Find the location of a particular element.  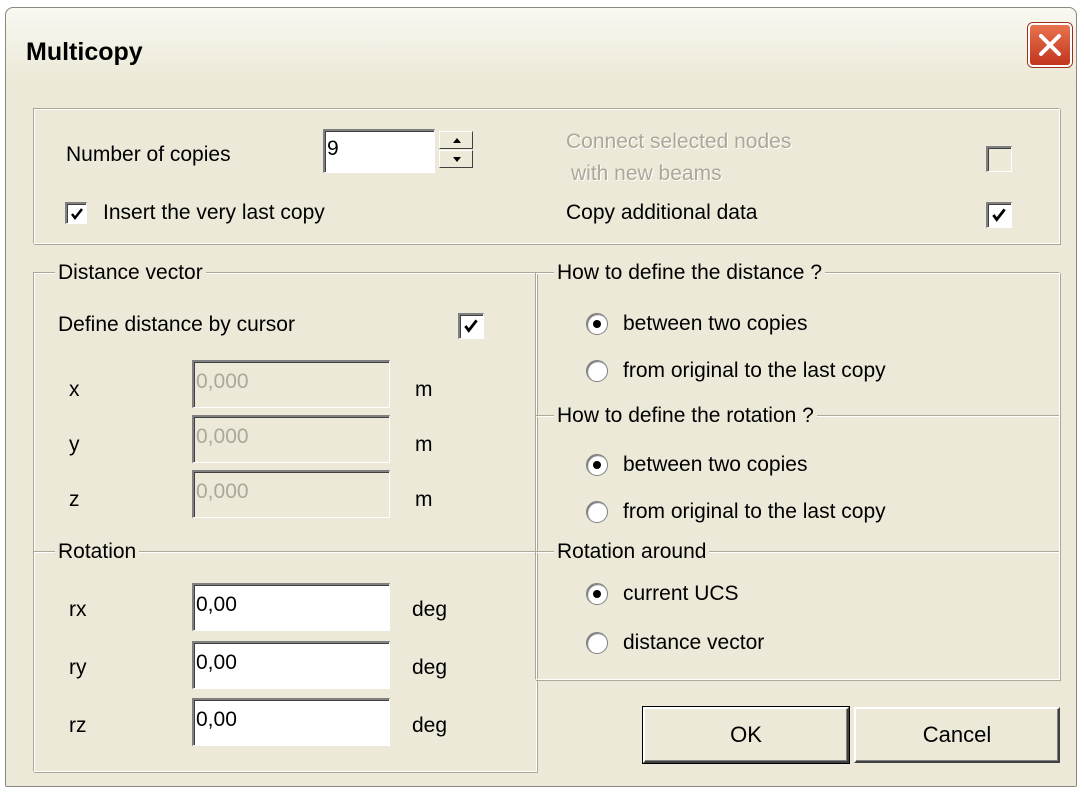

field-x-unit: m is located at coordinates (424, 389).